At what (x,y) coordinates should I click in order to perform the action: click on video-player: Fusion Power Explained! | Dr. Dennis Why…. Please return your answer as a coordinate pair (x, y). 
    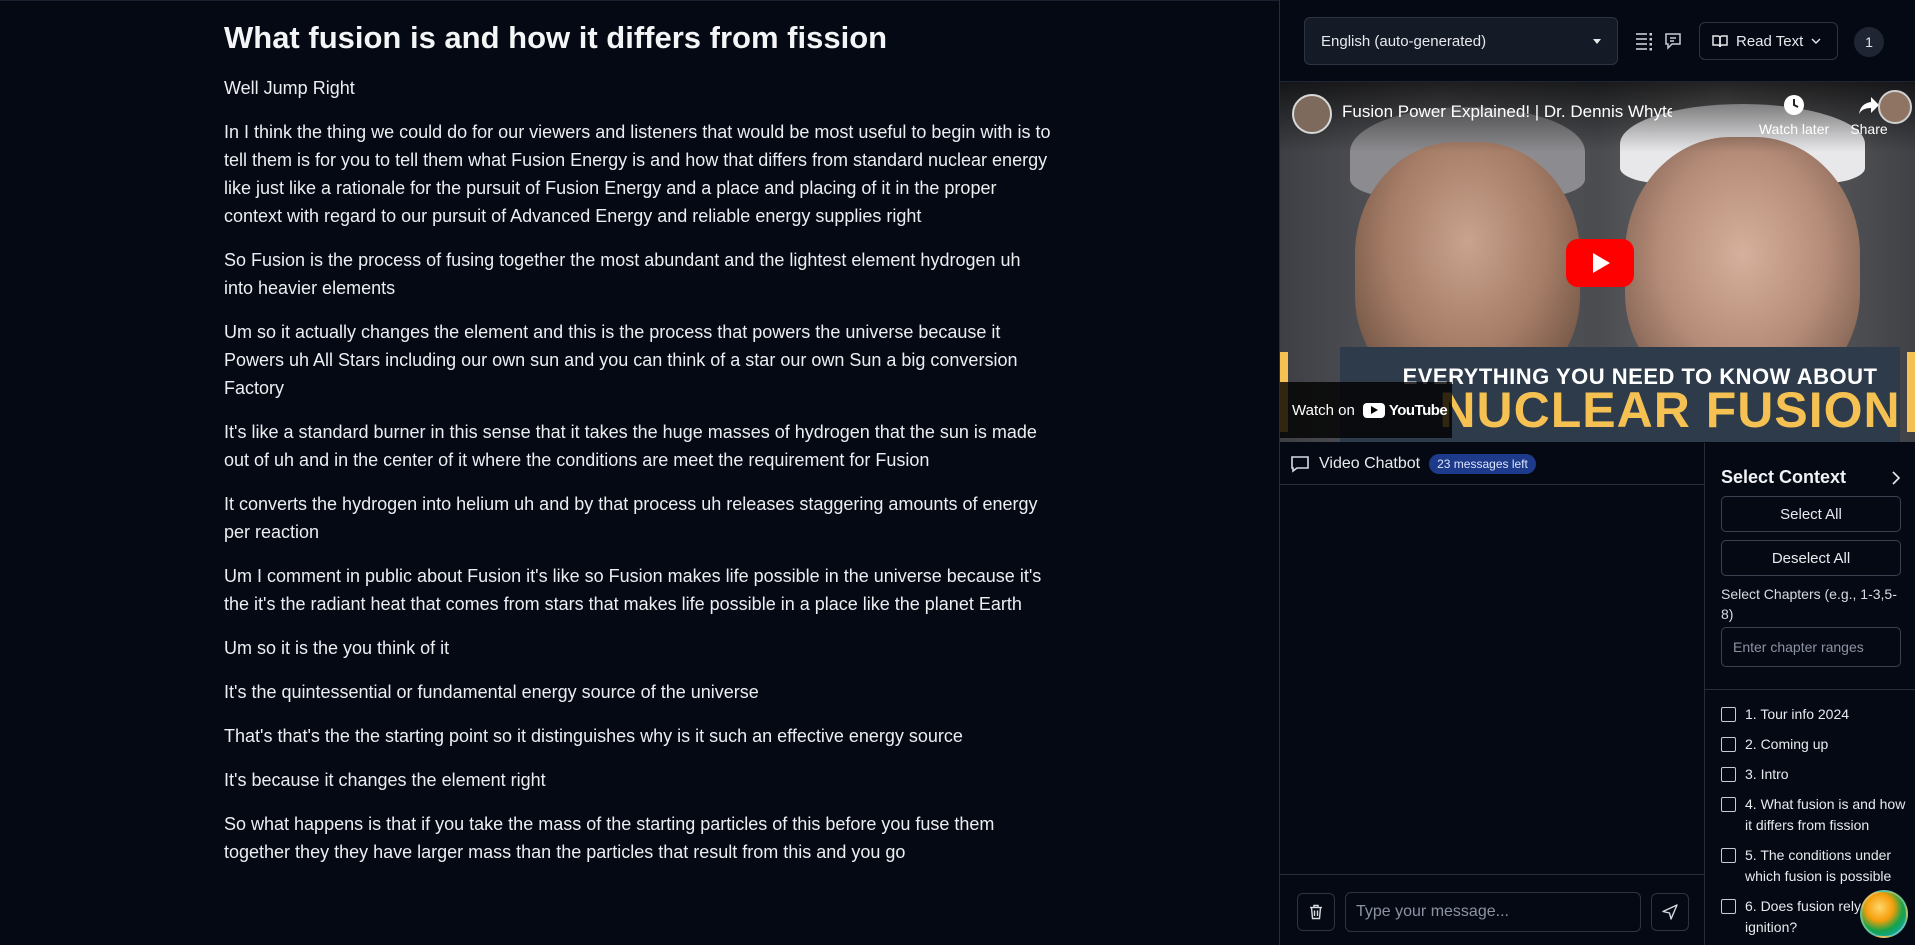
    Looking at the image, I should click on (1597, 262).